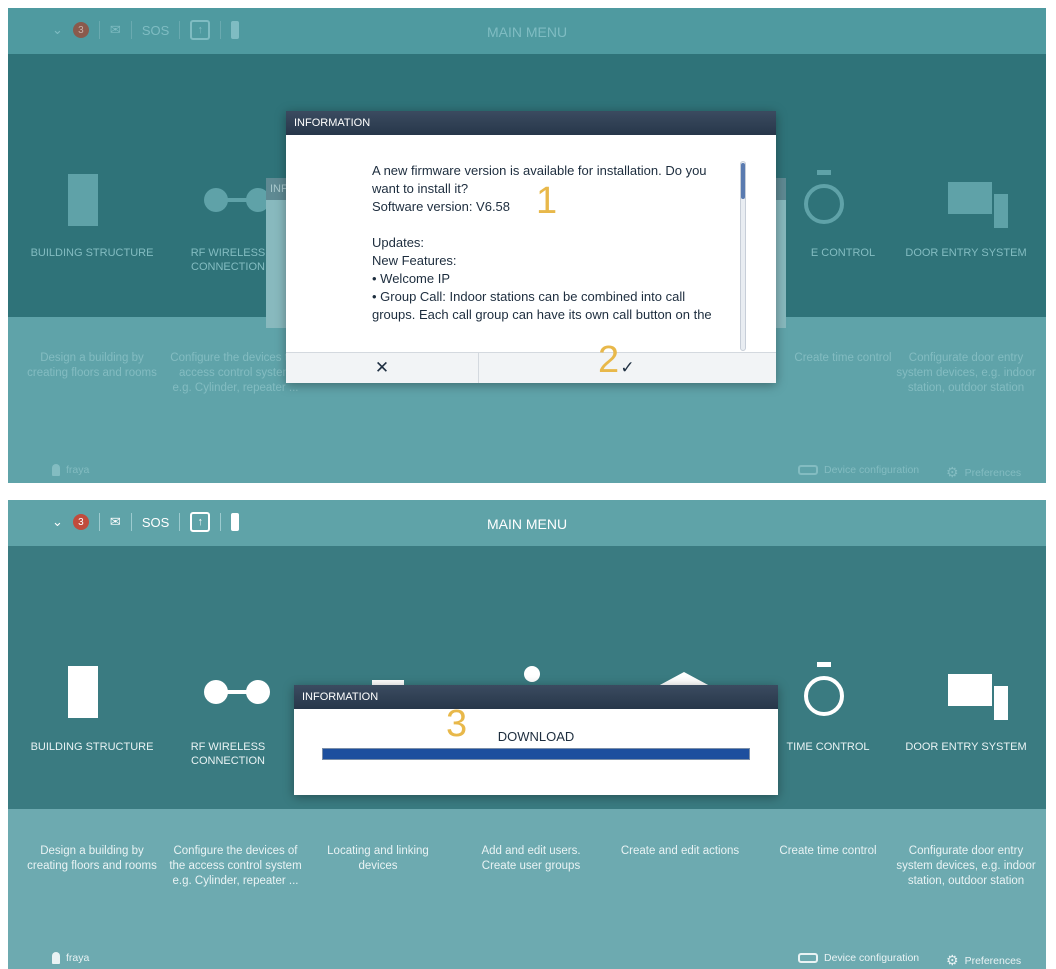 Image resolution: width=1056 pixels, height=969 pixels. What do you see at coordinates (382, 368) in the screenshot?
I see `cancel-button: ✕` at bounding box center [382, 368].